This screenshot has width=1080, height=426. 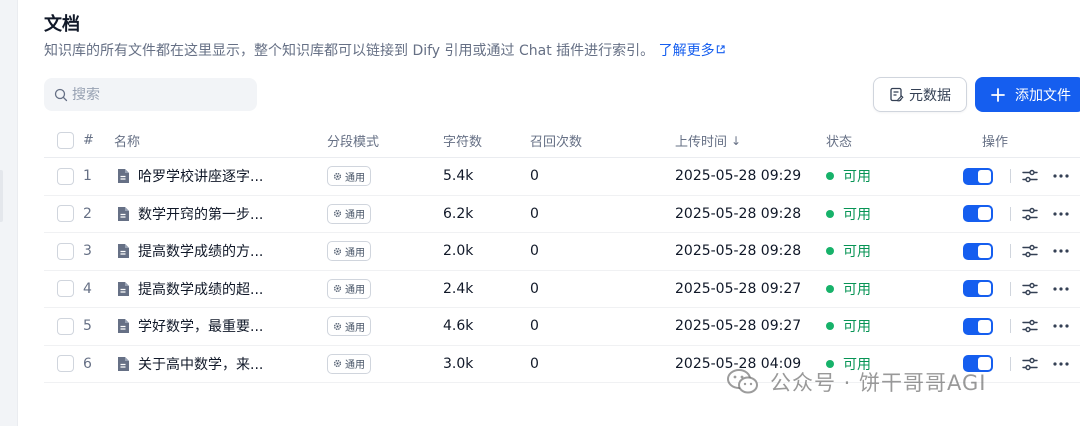 I want to click on row-index: 5, so click(x=87, y=326).